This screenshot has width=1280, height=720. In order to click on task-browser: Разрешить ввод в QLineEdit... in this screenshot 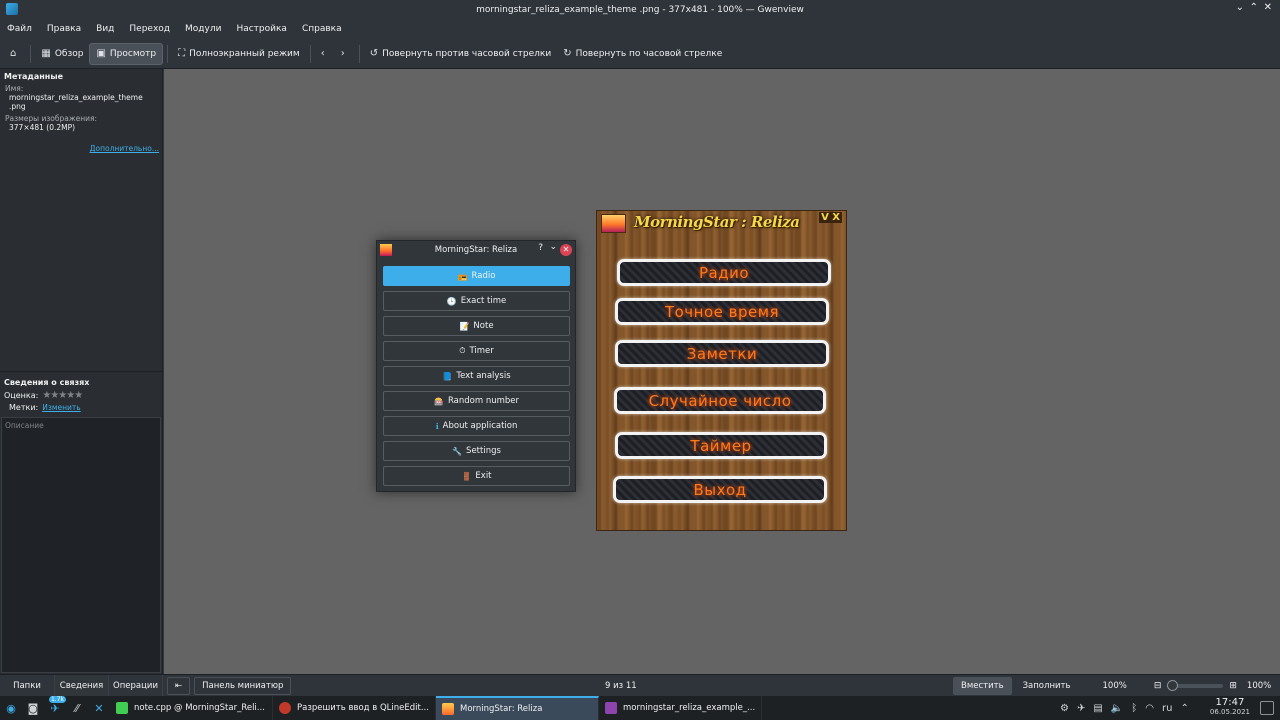, I will do `click(354, 708)`.